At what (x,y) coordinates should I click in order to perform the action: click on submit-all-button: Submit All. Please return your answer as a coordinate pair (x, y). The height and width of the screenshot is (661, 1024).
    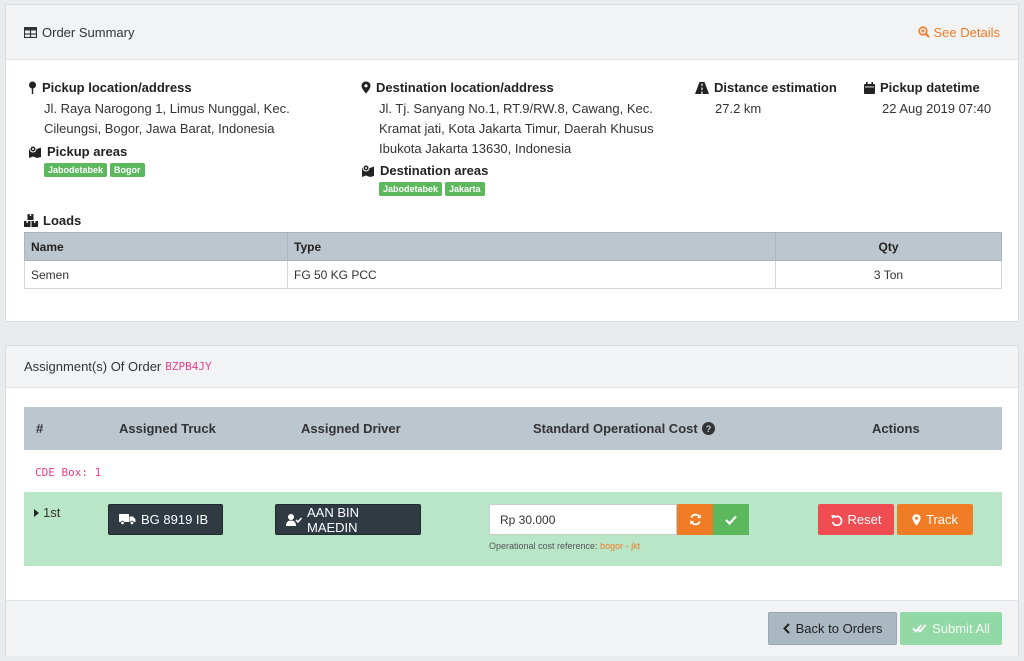
    Looking at the image, I should click on (951, 628).